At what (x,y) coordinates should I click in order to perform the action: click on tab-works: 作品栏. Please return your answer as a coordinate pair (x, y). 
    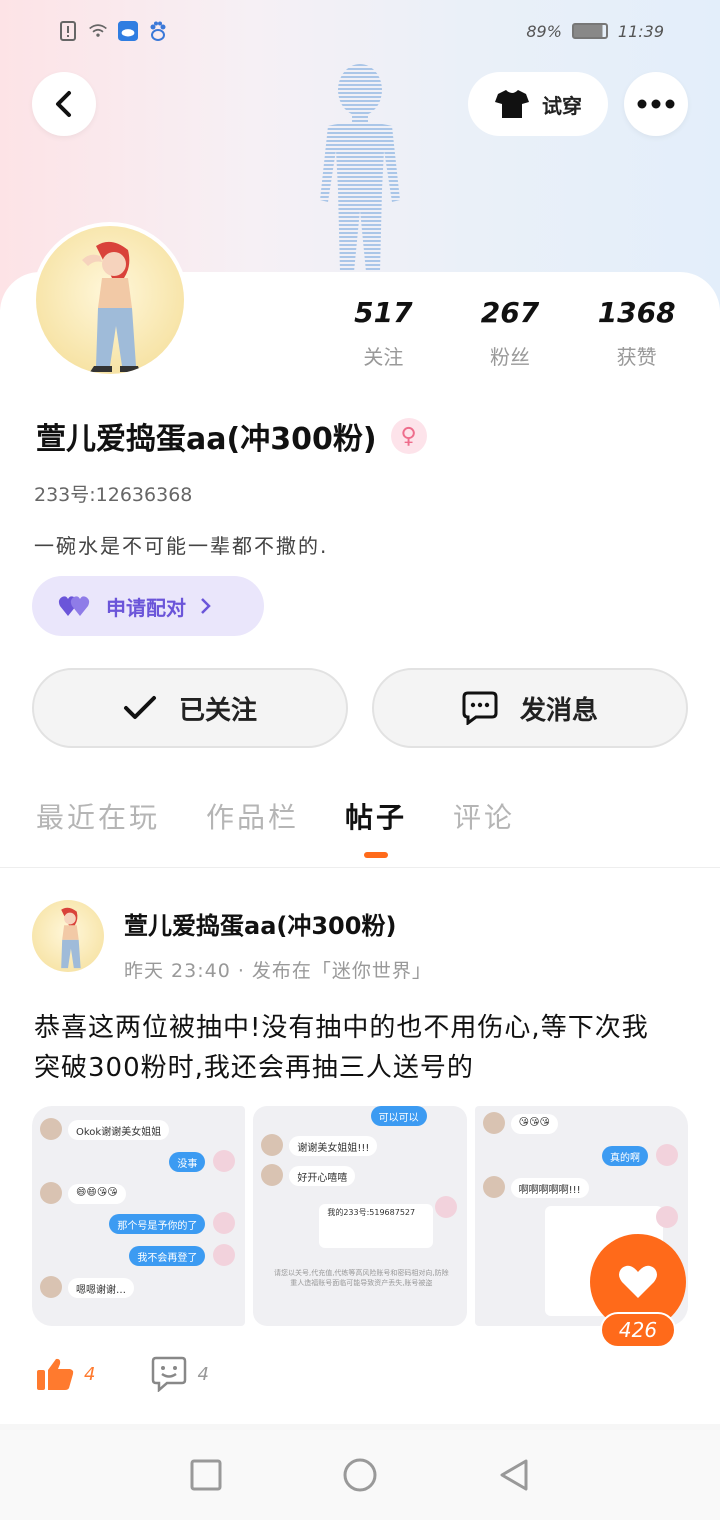
    Looking at the image, I should click on (252, 826).